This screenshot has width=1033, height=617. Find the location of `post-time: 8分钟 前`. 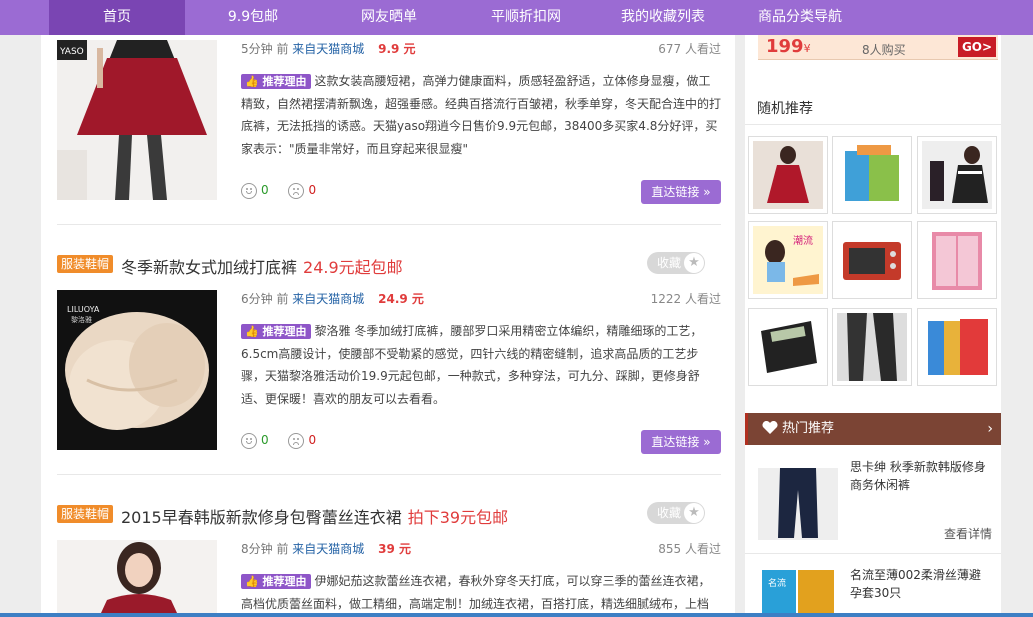

post-time: 8分钟 前 is located at coordinates (265, 549).